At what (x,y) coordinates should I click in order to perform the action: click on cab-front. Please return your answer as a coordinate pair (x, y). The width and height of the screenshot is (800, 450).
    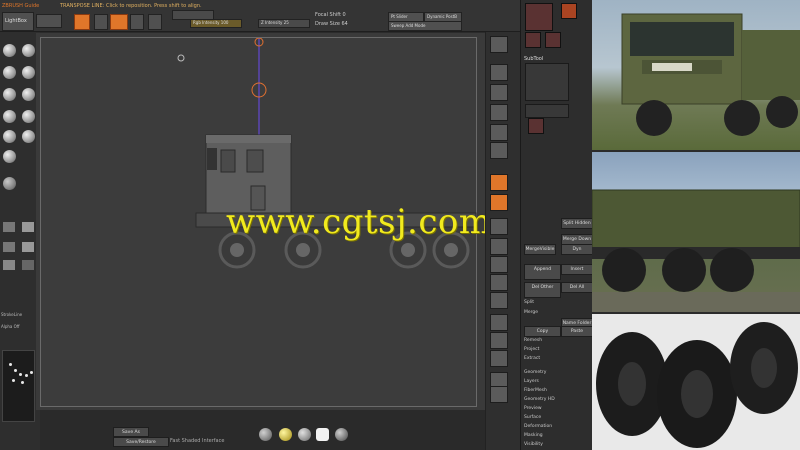
    Looking at the image, I should click on (212, 159).